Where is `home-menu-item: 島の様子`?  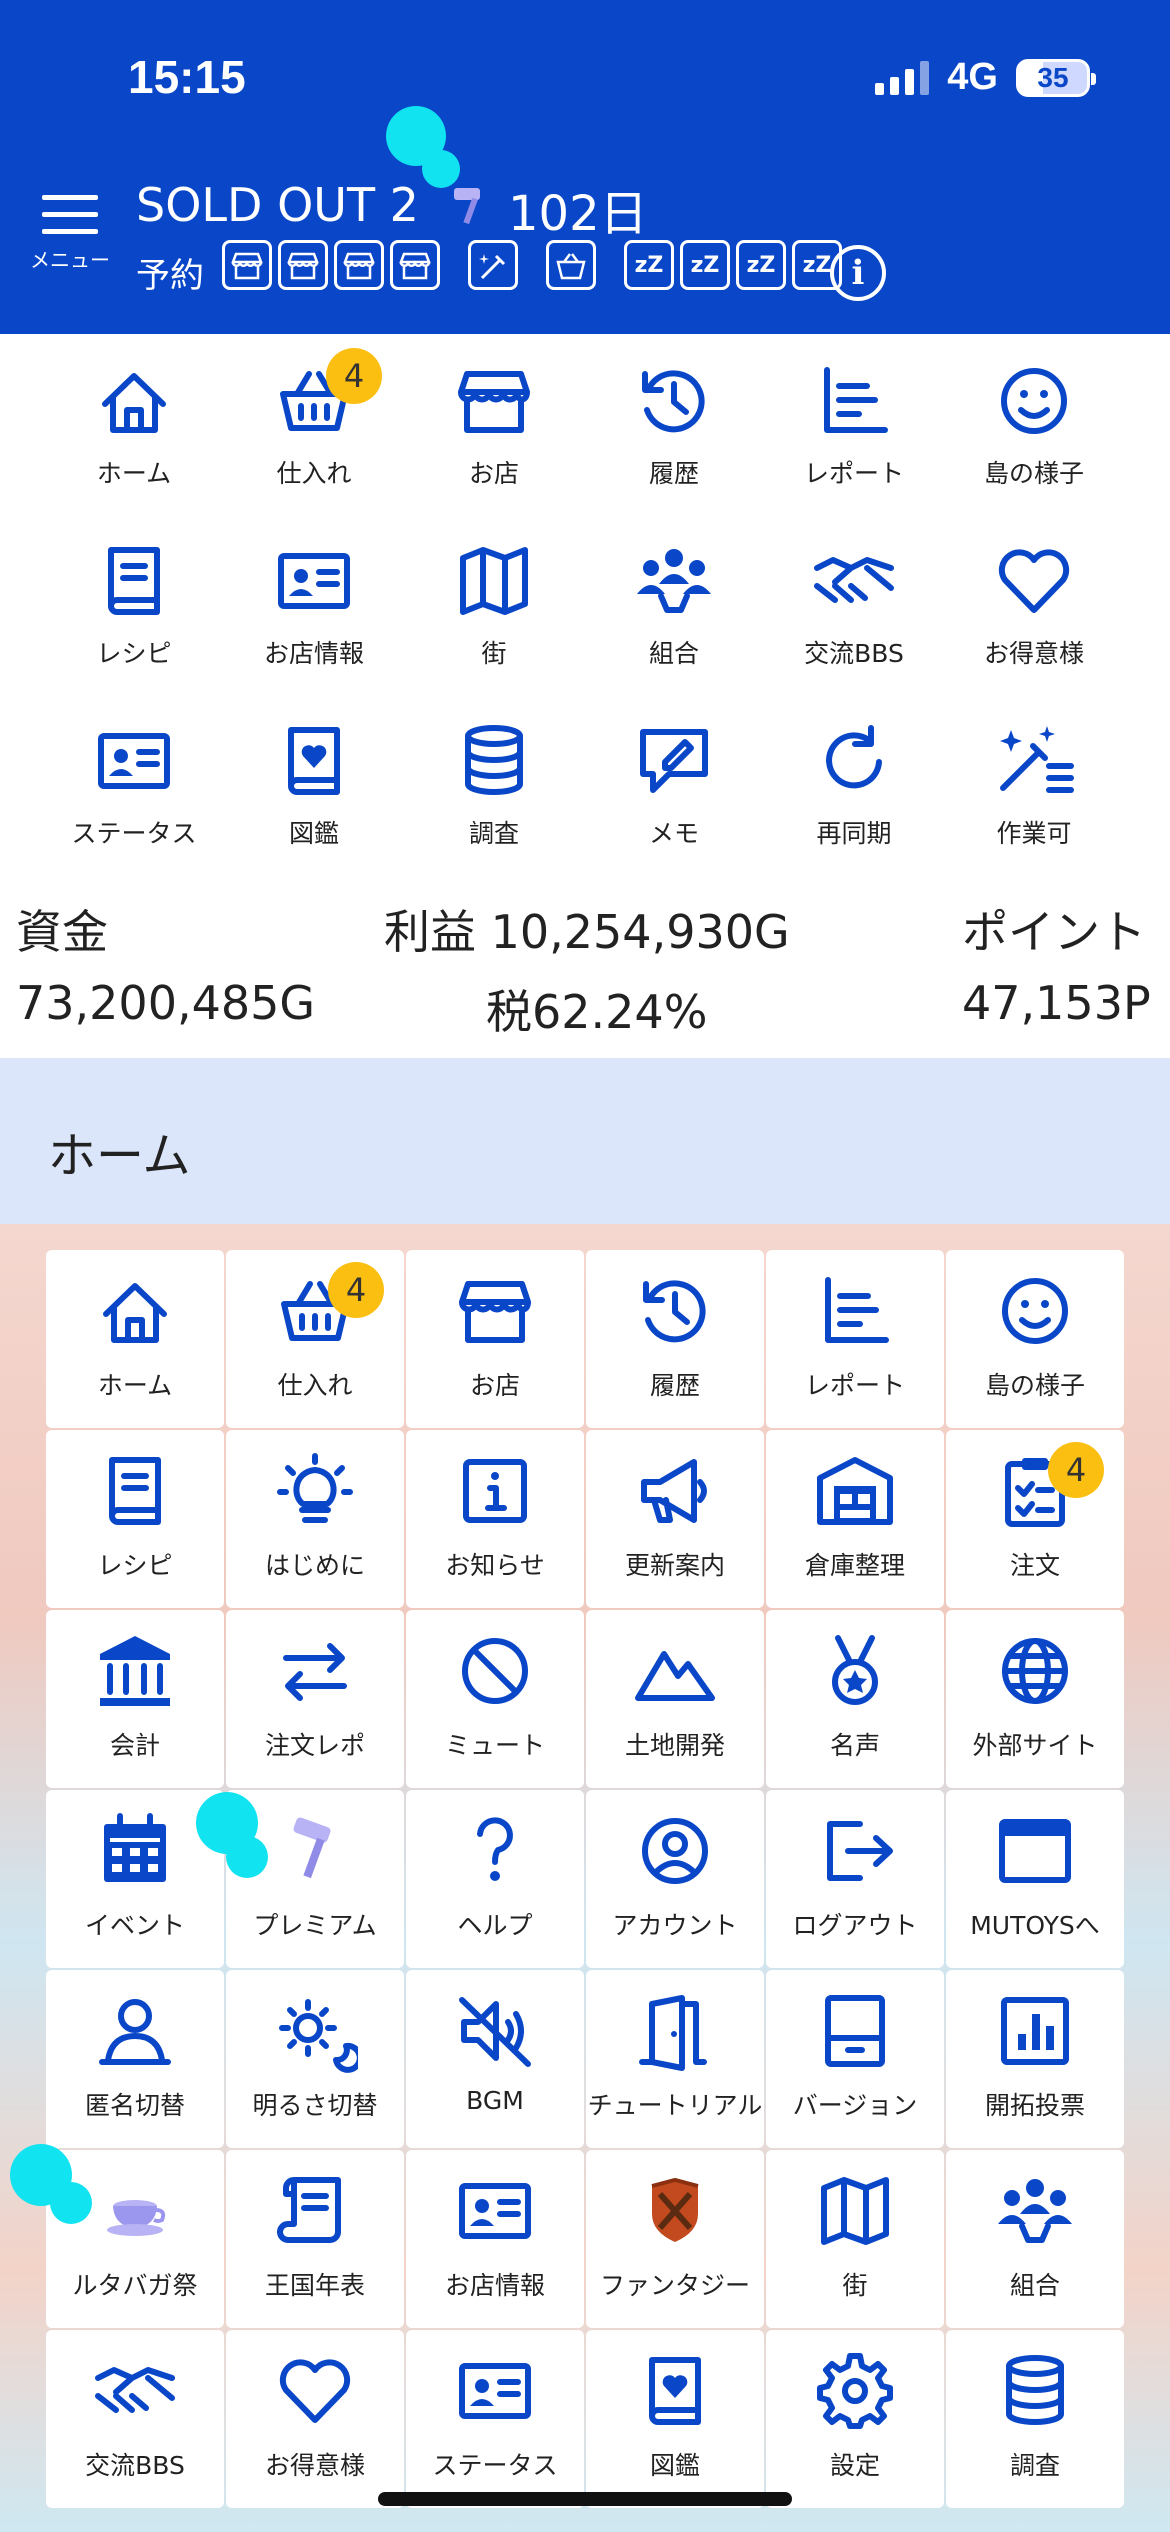 home-menu-item: 島の様子 is located at coordinates (1035, 1339).